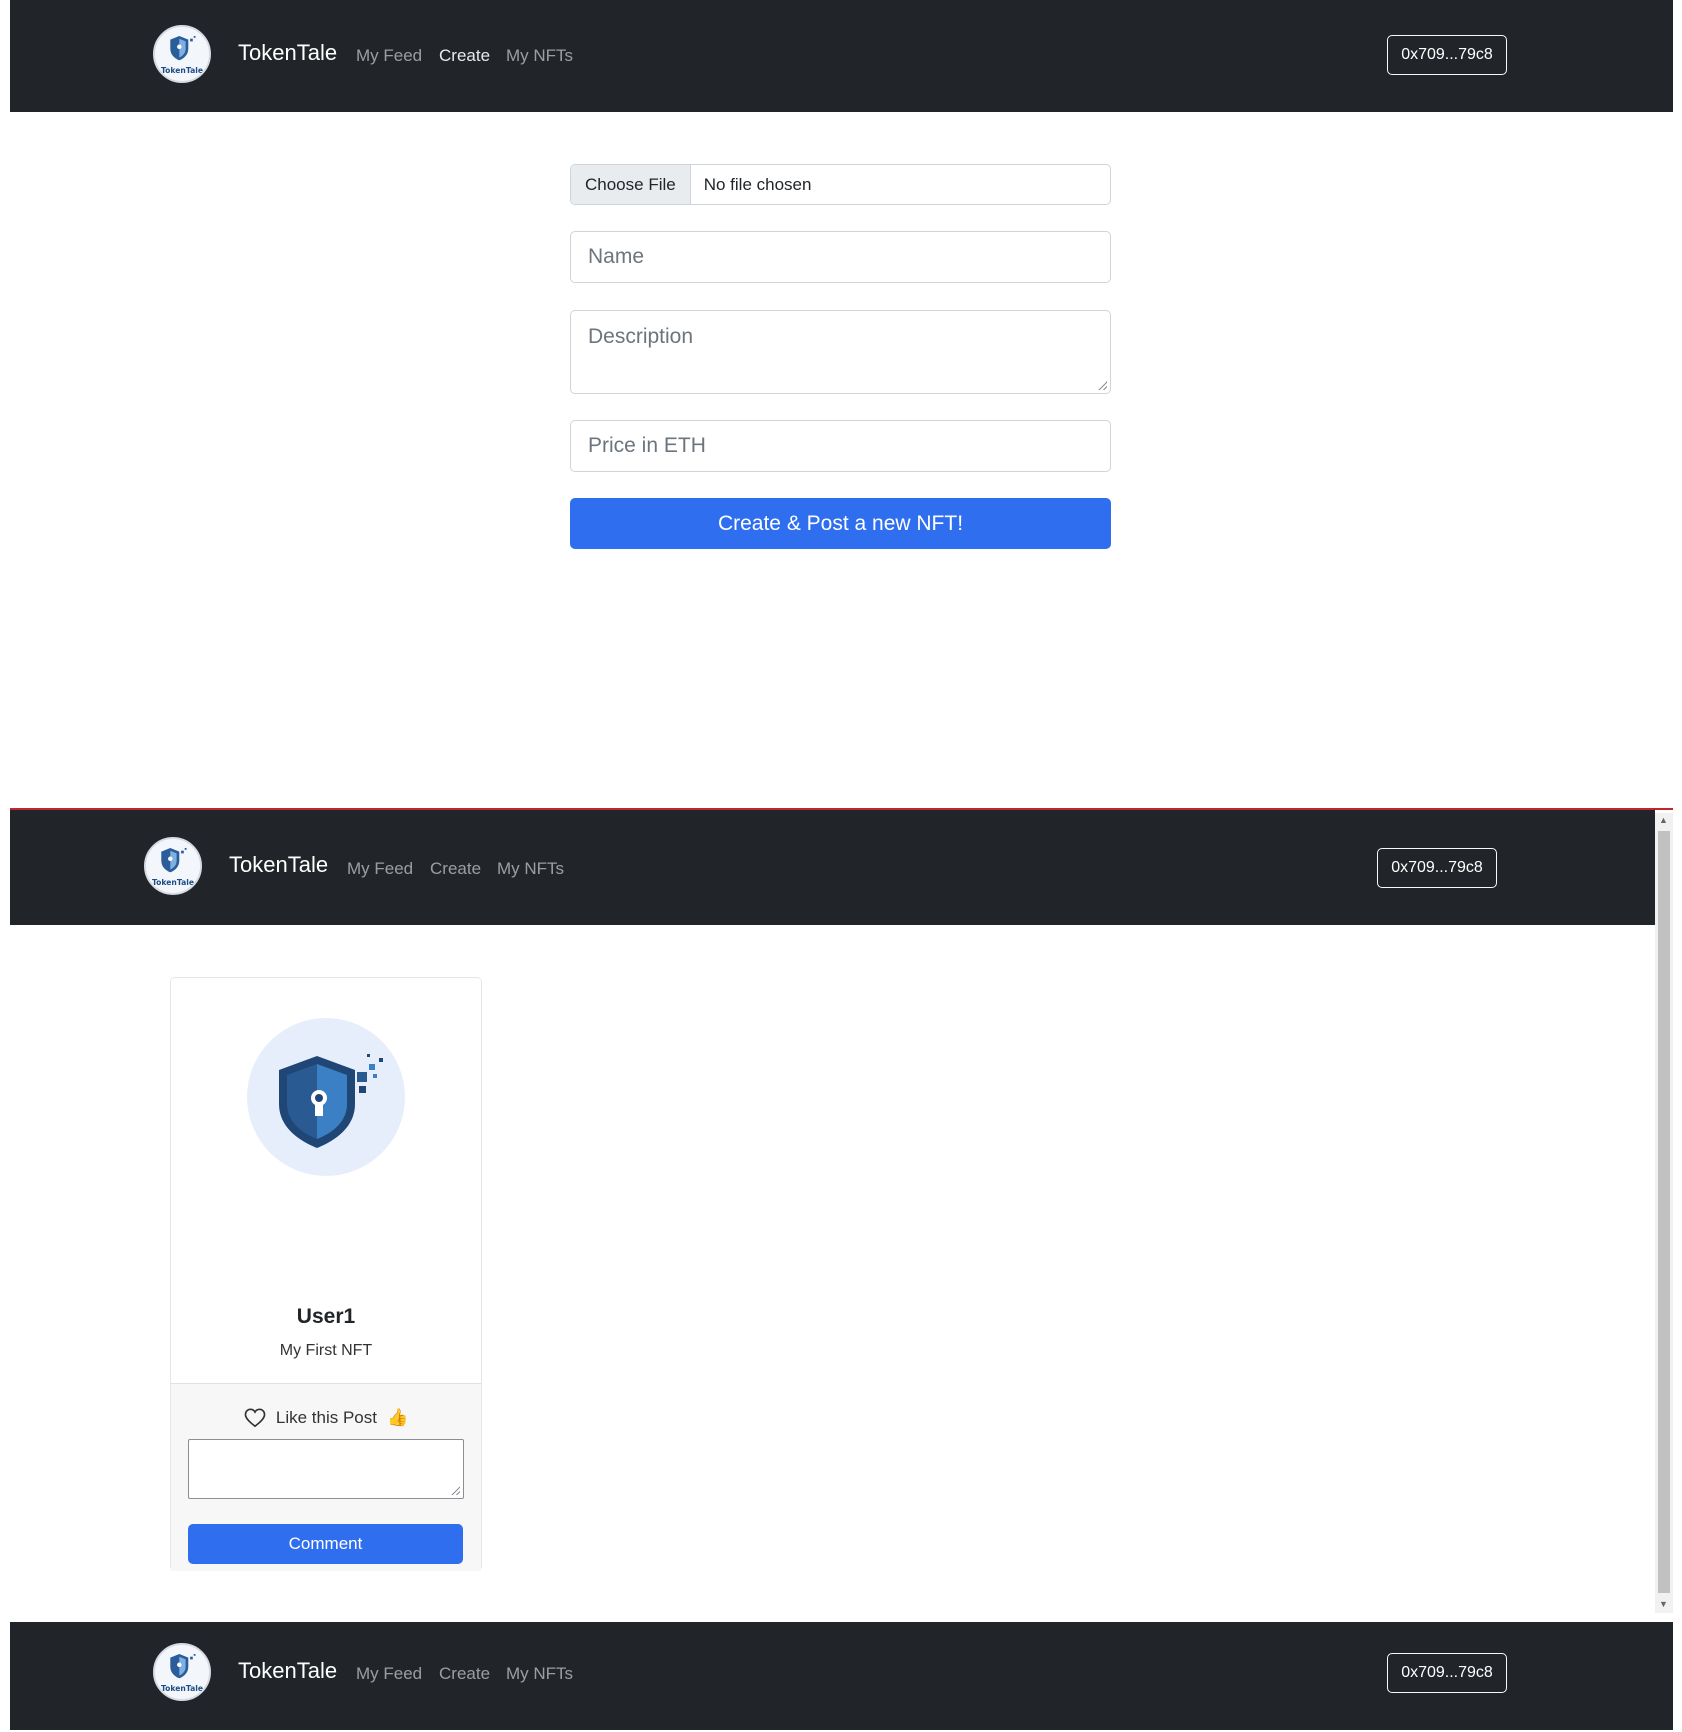 This screenshot has height=1732, width=1682. What do you see at coordinates (840, 184) in the screenshot?
I see `file-upload-input: Choose File No file chosen` at bounding box center [840, 184].